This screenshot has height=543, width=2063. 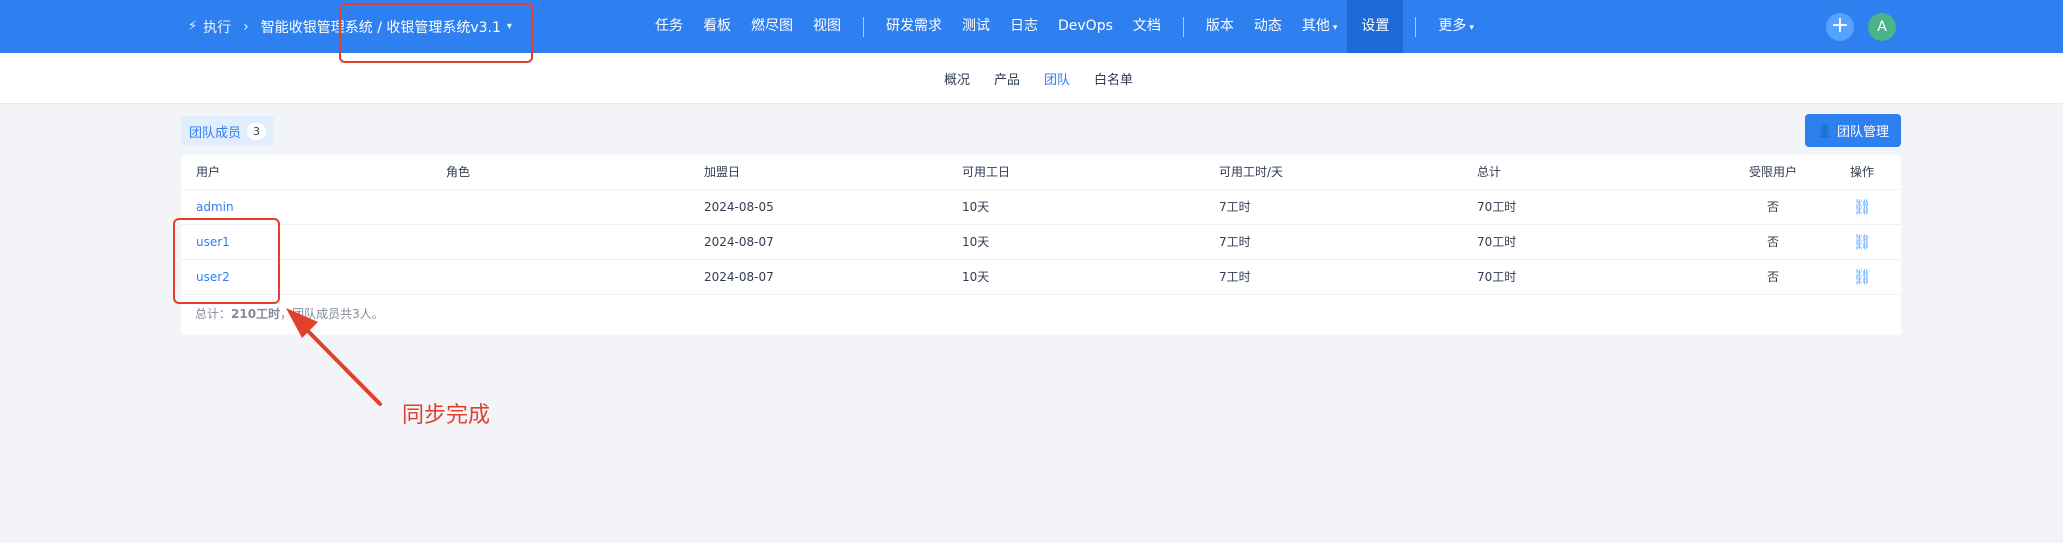 What do you see at coordinates (446, 415) in the screenshot?
I see `annotation-label: 同步完成` at bounding box center [446, 415].